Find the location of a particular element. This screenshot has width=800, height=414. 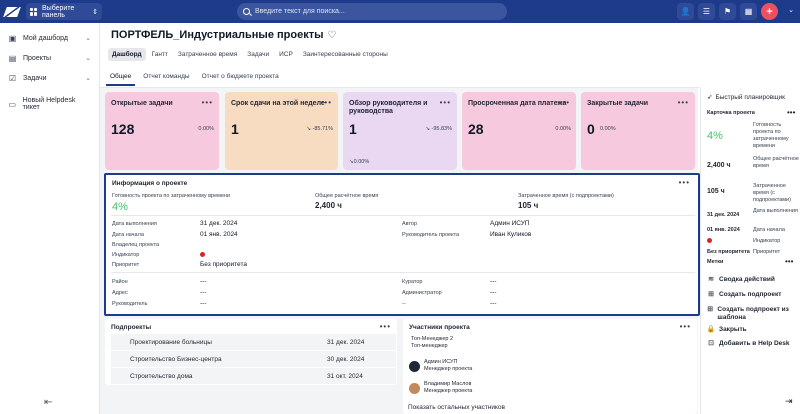

sidebar-item-helpdesk: ▭ Новый Helpdesk тикет is located at coordinates (49, 104).